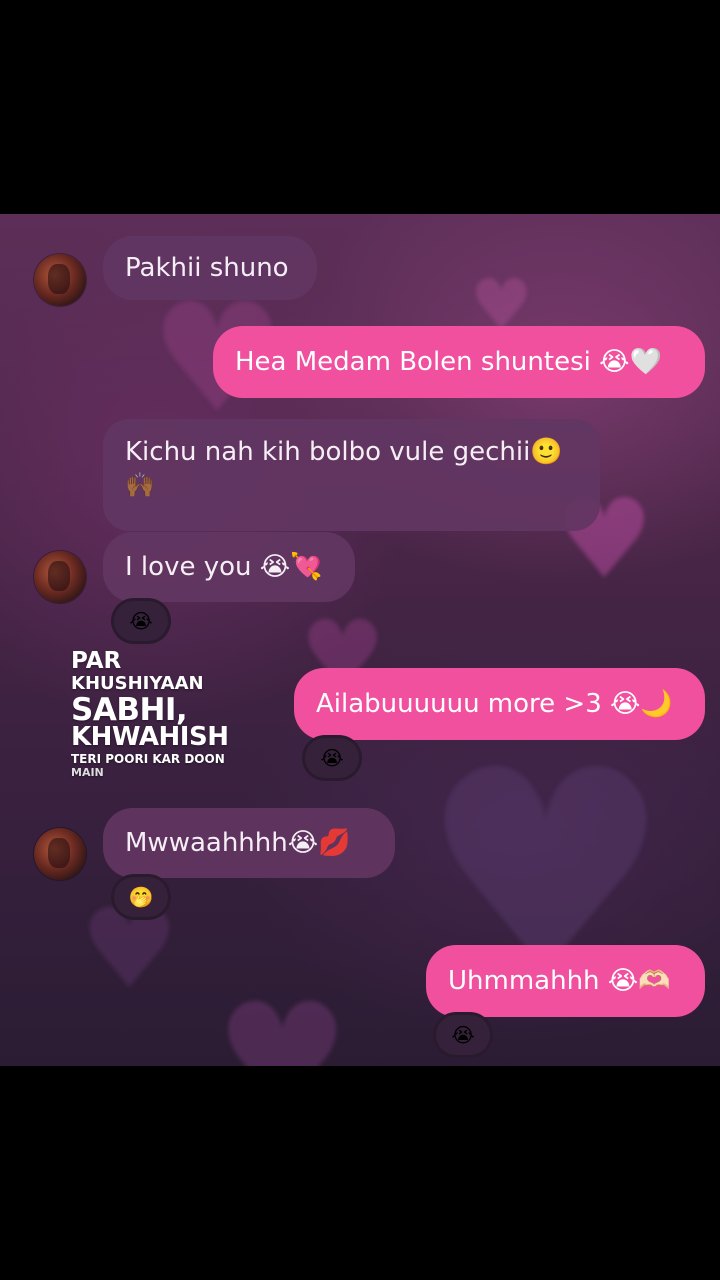 The height and width of the screenshot is (1280, 720). I want to click on caption-line: KHUSHIYAAN, so click(137, 683).